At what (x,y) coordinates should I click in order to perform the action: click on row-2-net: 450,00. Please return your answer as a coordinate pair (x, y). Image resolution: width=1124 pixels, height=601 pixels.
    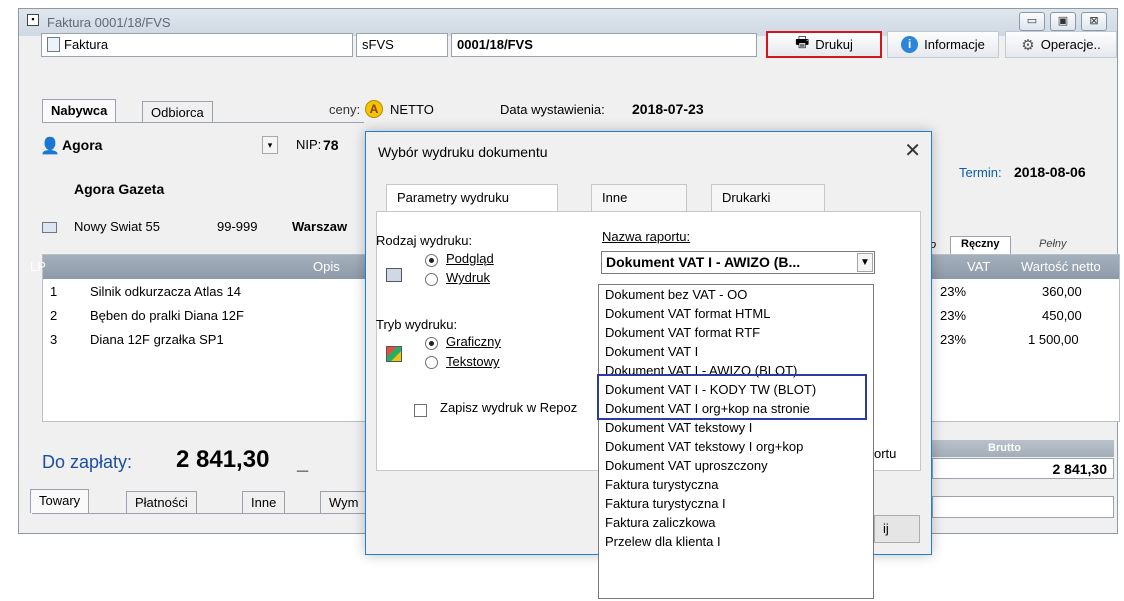
    Looking at the image, I should click on (1062, 315).